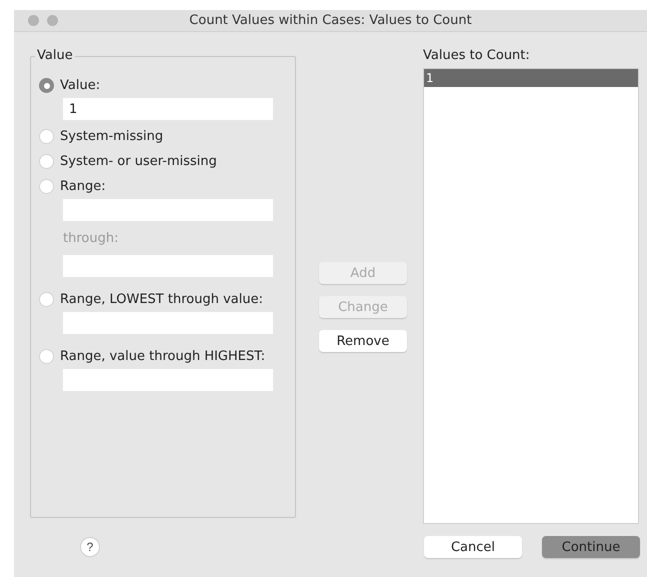 Image resolution: width=647 pixels, height=577 pixels. What do you see at coordinates (167, 85) in the screenshot?
I see `radio-option: Value:` at bounding box center [167, 85].